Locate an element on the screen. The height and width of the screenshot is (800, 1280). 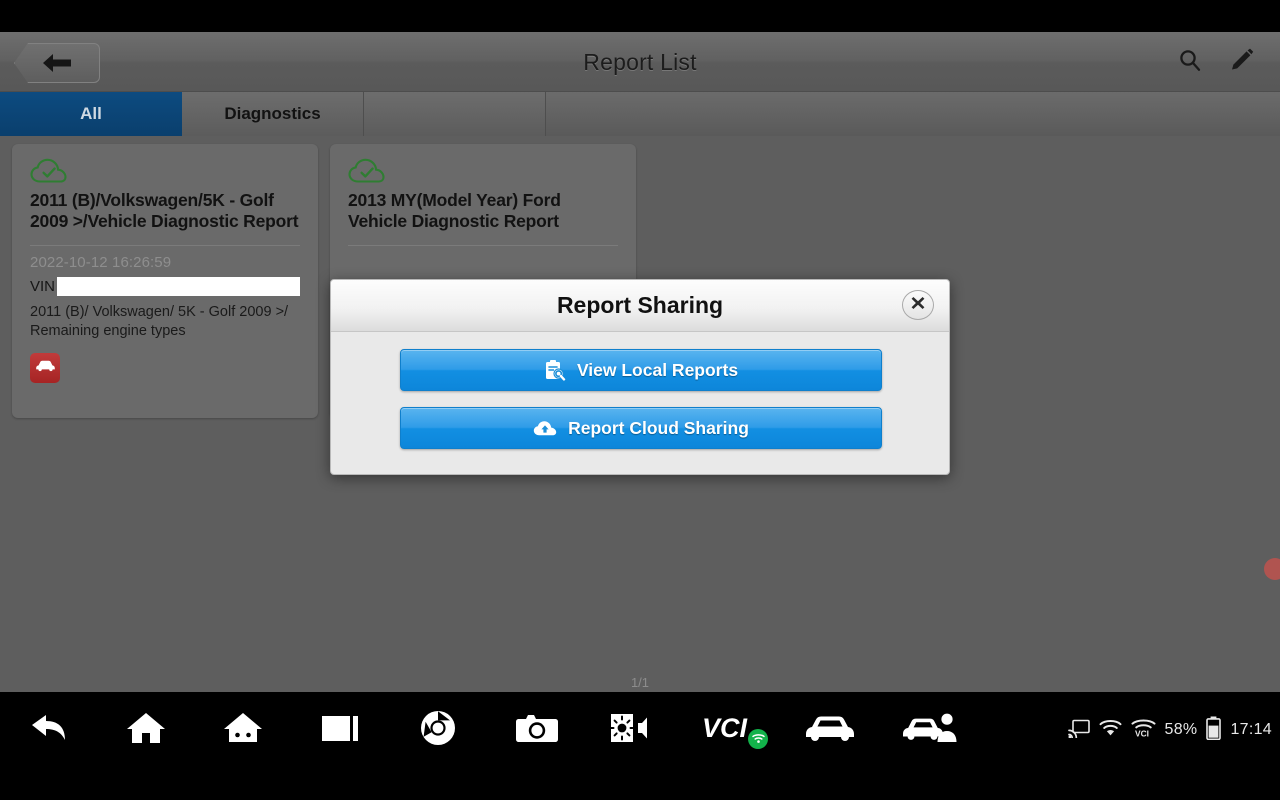
edge-indicator-dot is located at coordinates (1272, 569).